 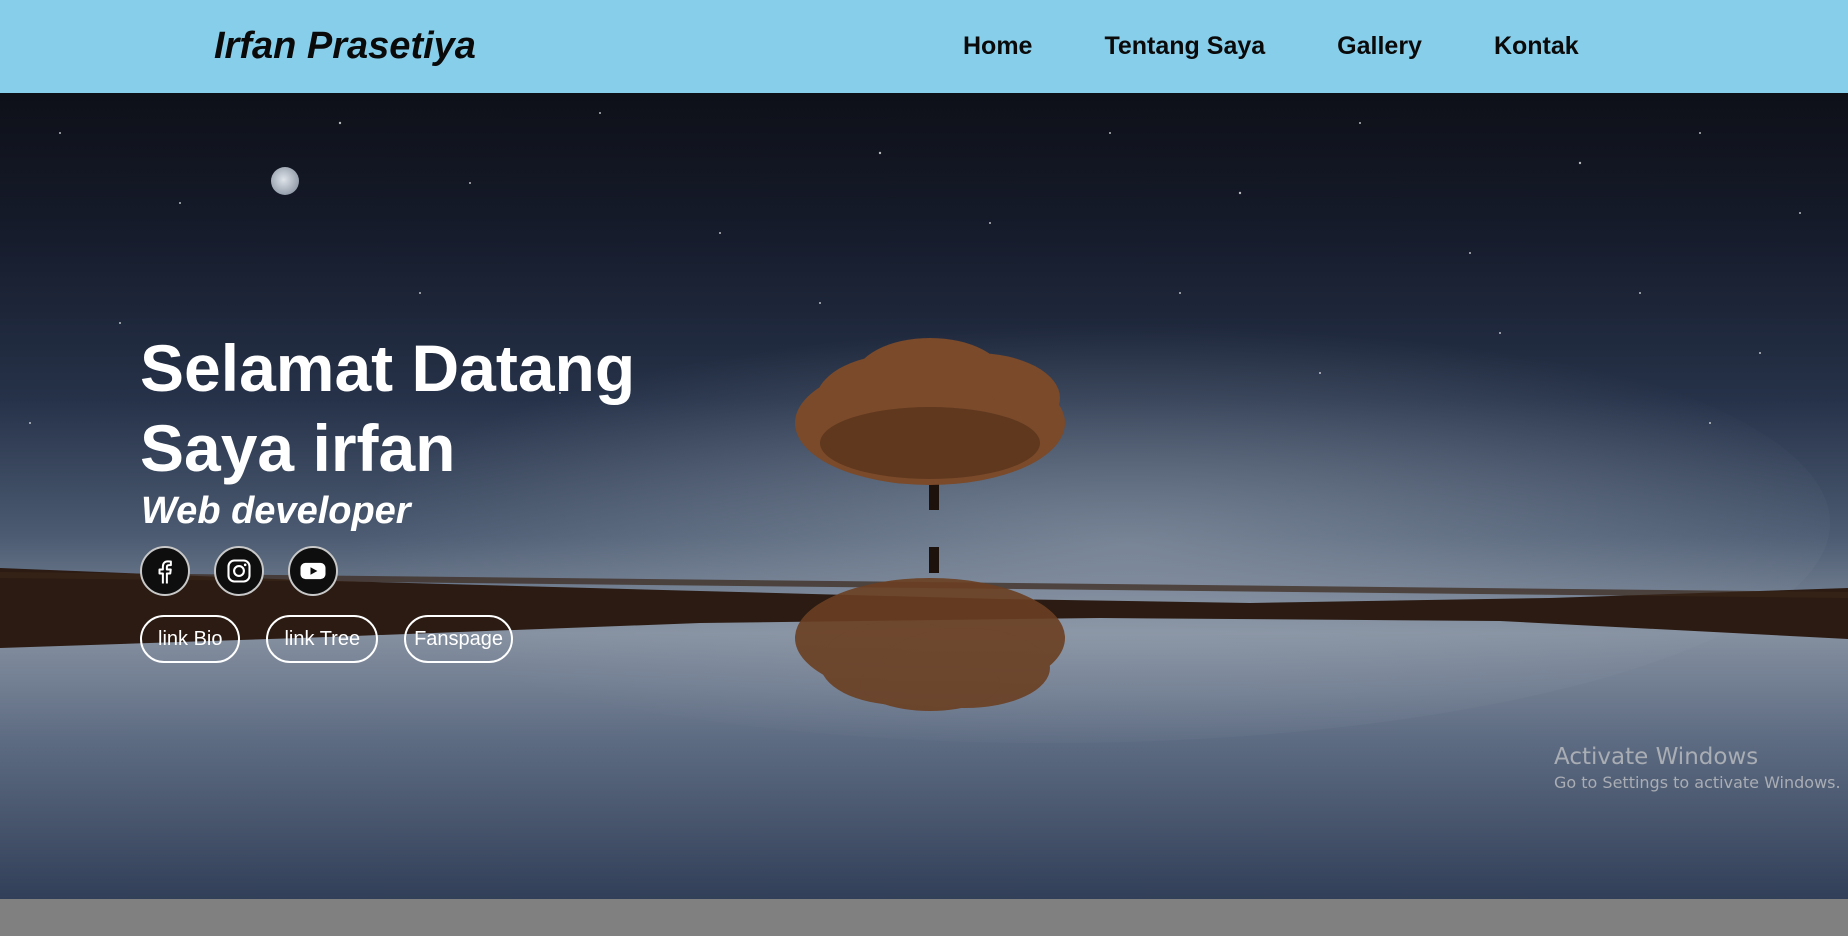 What do you see at coordinates (1536, 46) in the screenshot?
I see `nav-contact-link: Kontak` at bounding box center [1536, 46].